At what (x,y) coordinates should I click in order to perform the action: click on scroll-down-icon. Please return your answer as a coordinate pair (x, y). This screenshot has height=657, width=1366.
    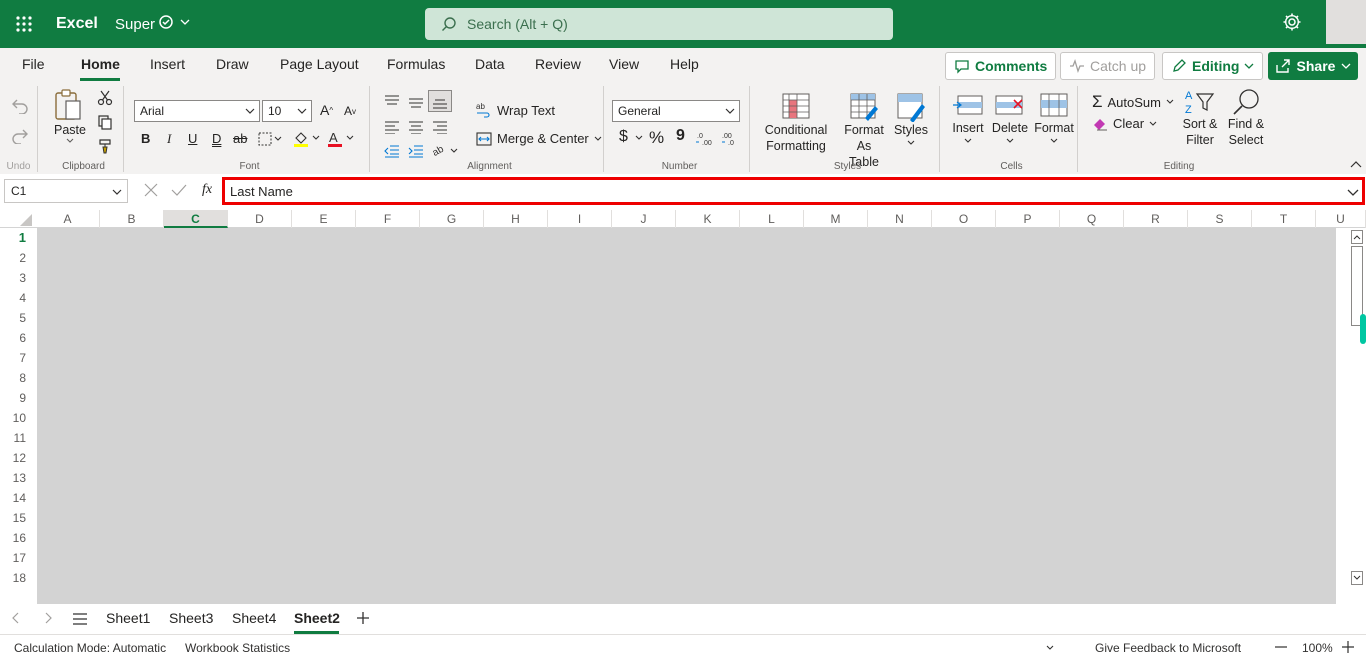
    Looking at the image, I should click on (1357, 578).